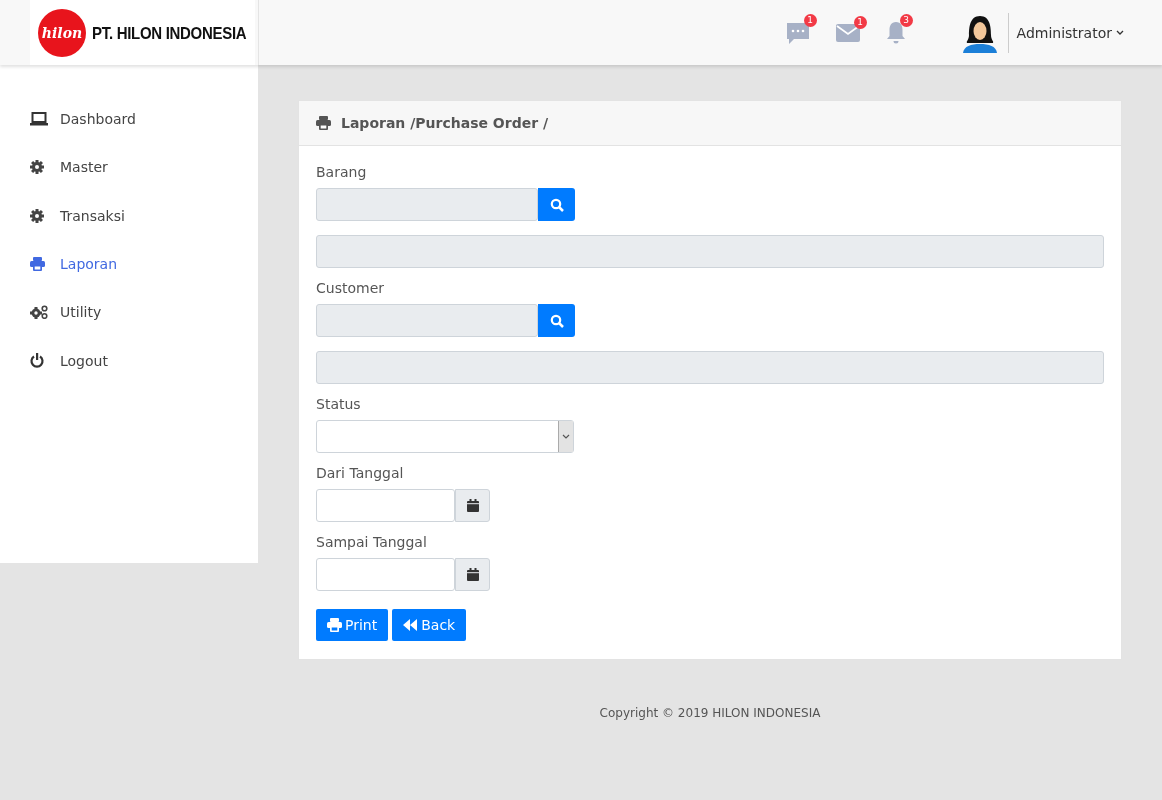 The image size is (1162, 800). Describe the element at coordinates (372, 542) in the screenshot. I see `field-label: Sampai Tanggal` at that location.